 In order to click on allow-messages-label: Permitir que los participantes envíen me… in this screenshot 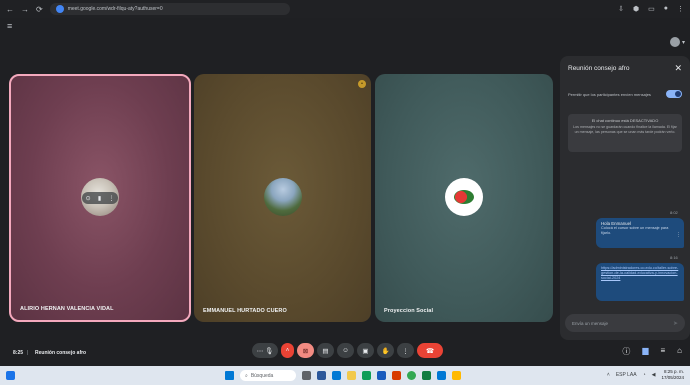, I will do `click(609, 94)`.